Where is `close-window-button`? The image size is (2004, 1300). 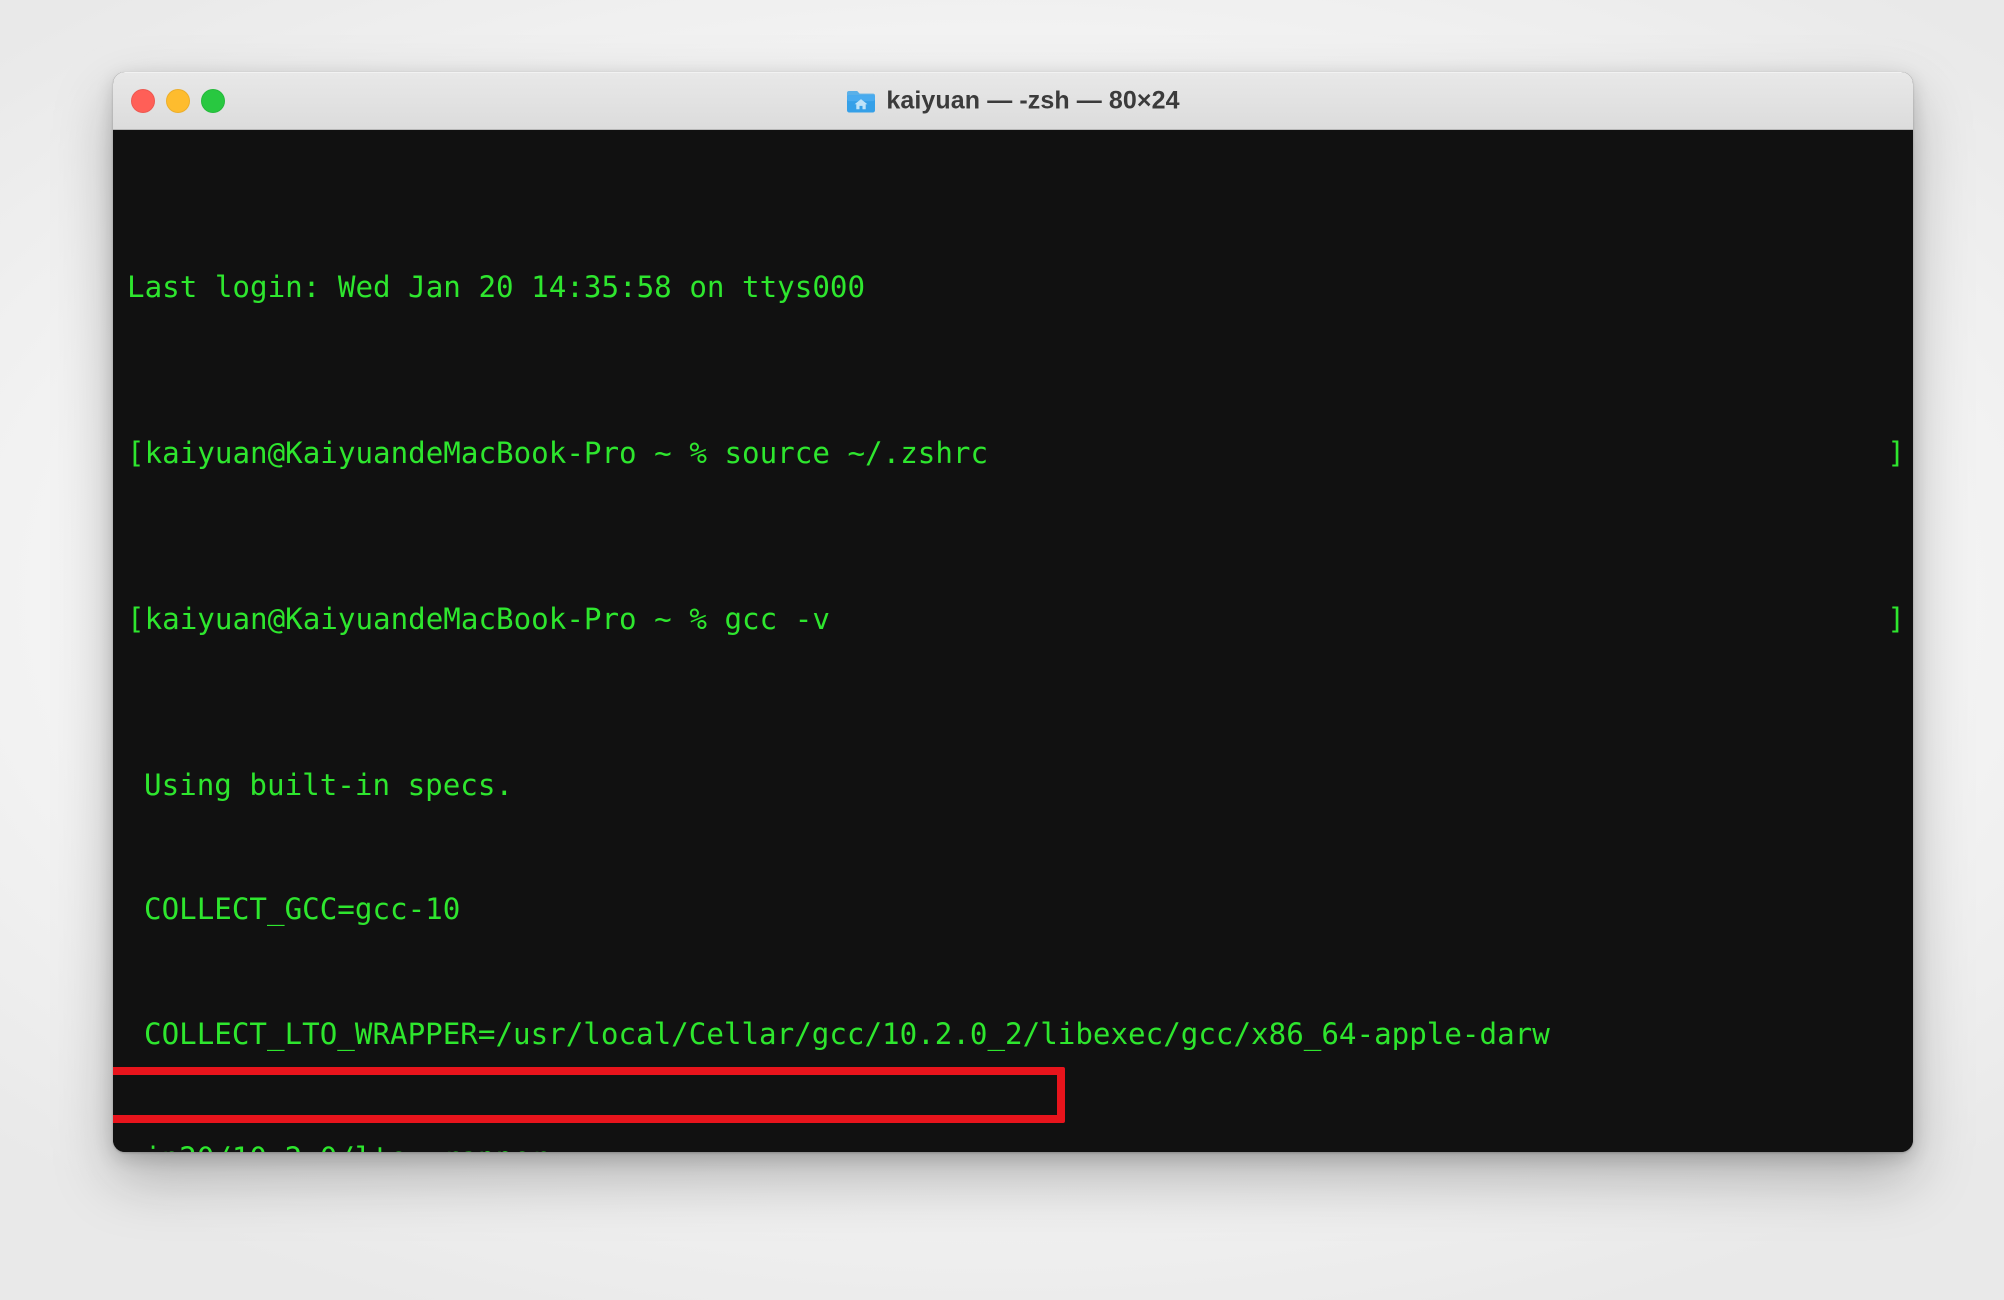 close-window-button is located at coordinates (143, 101).